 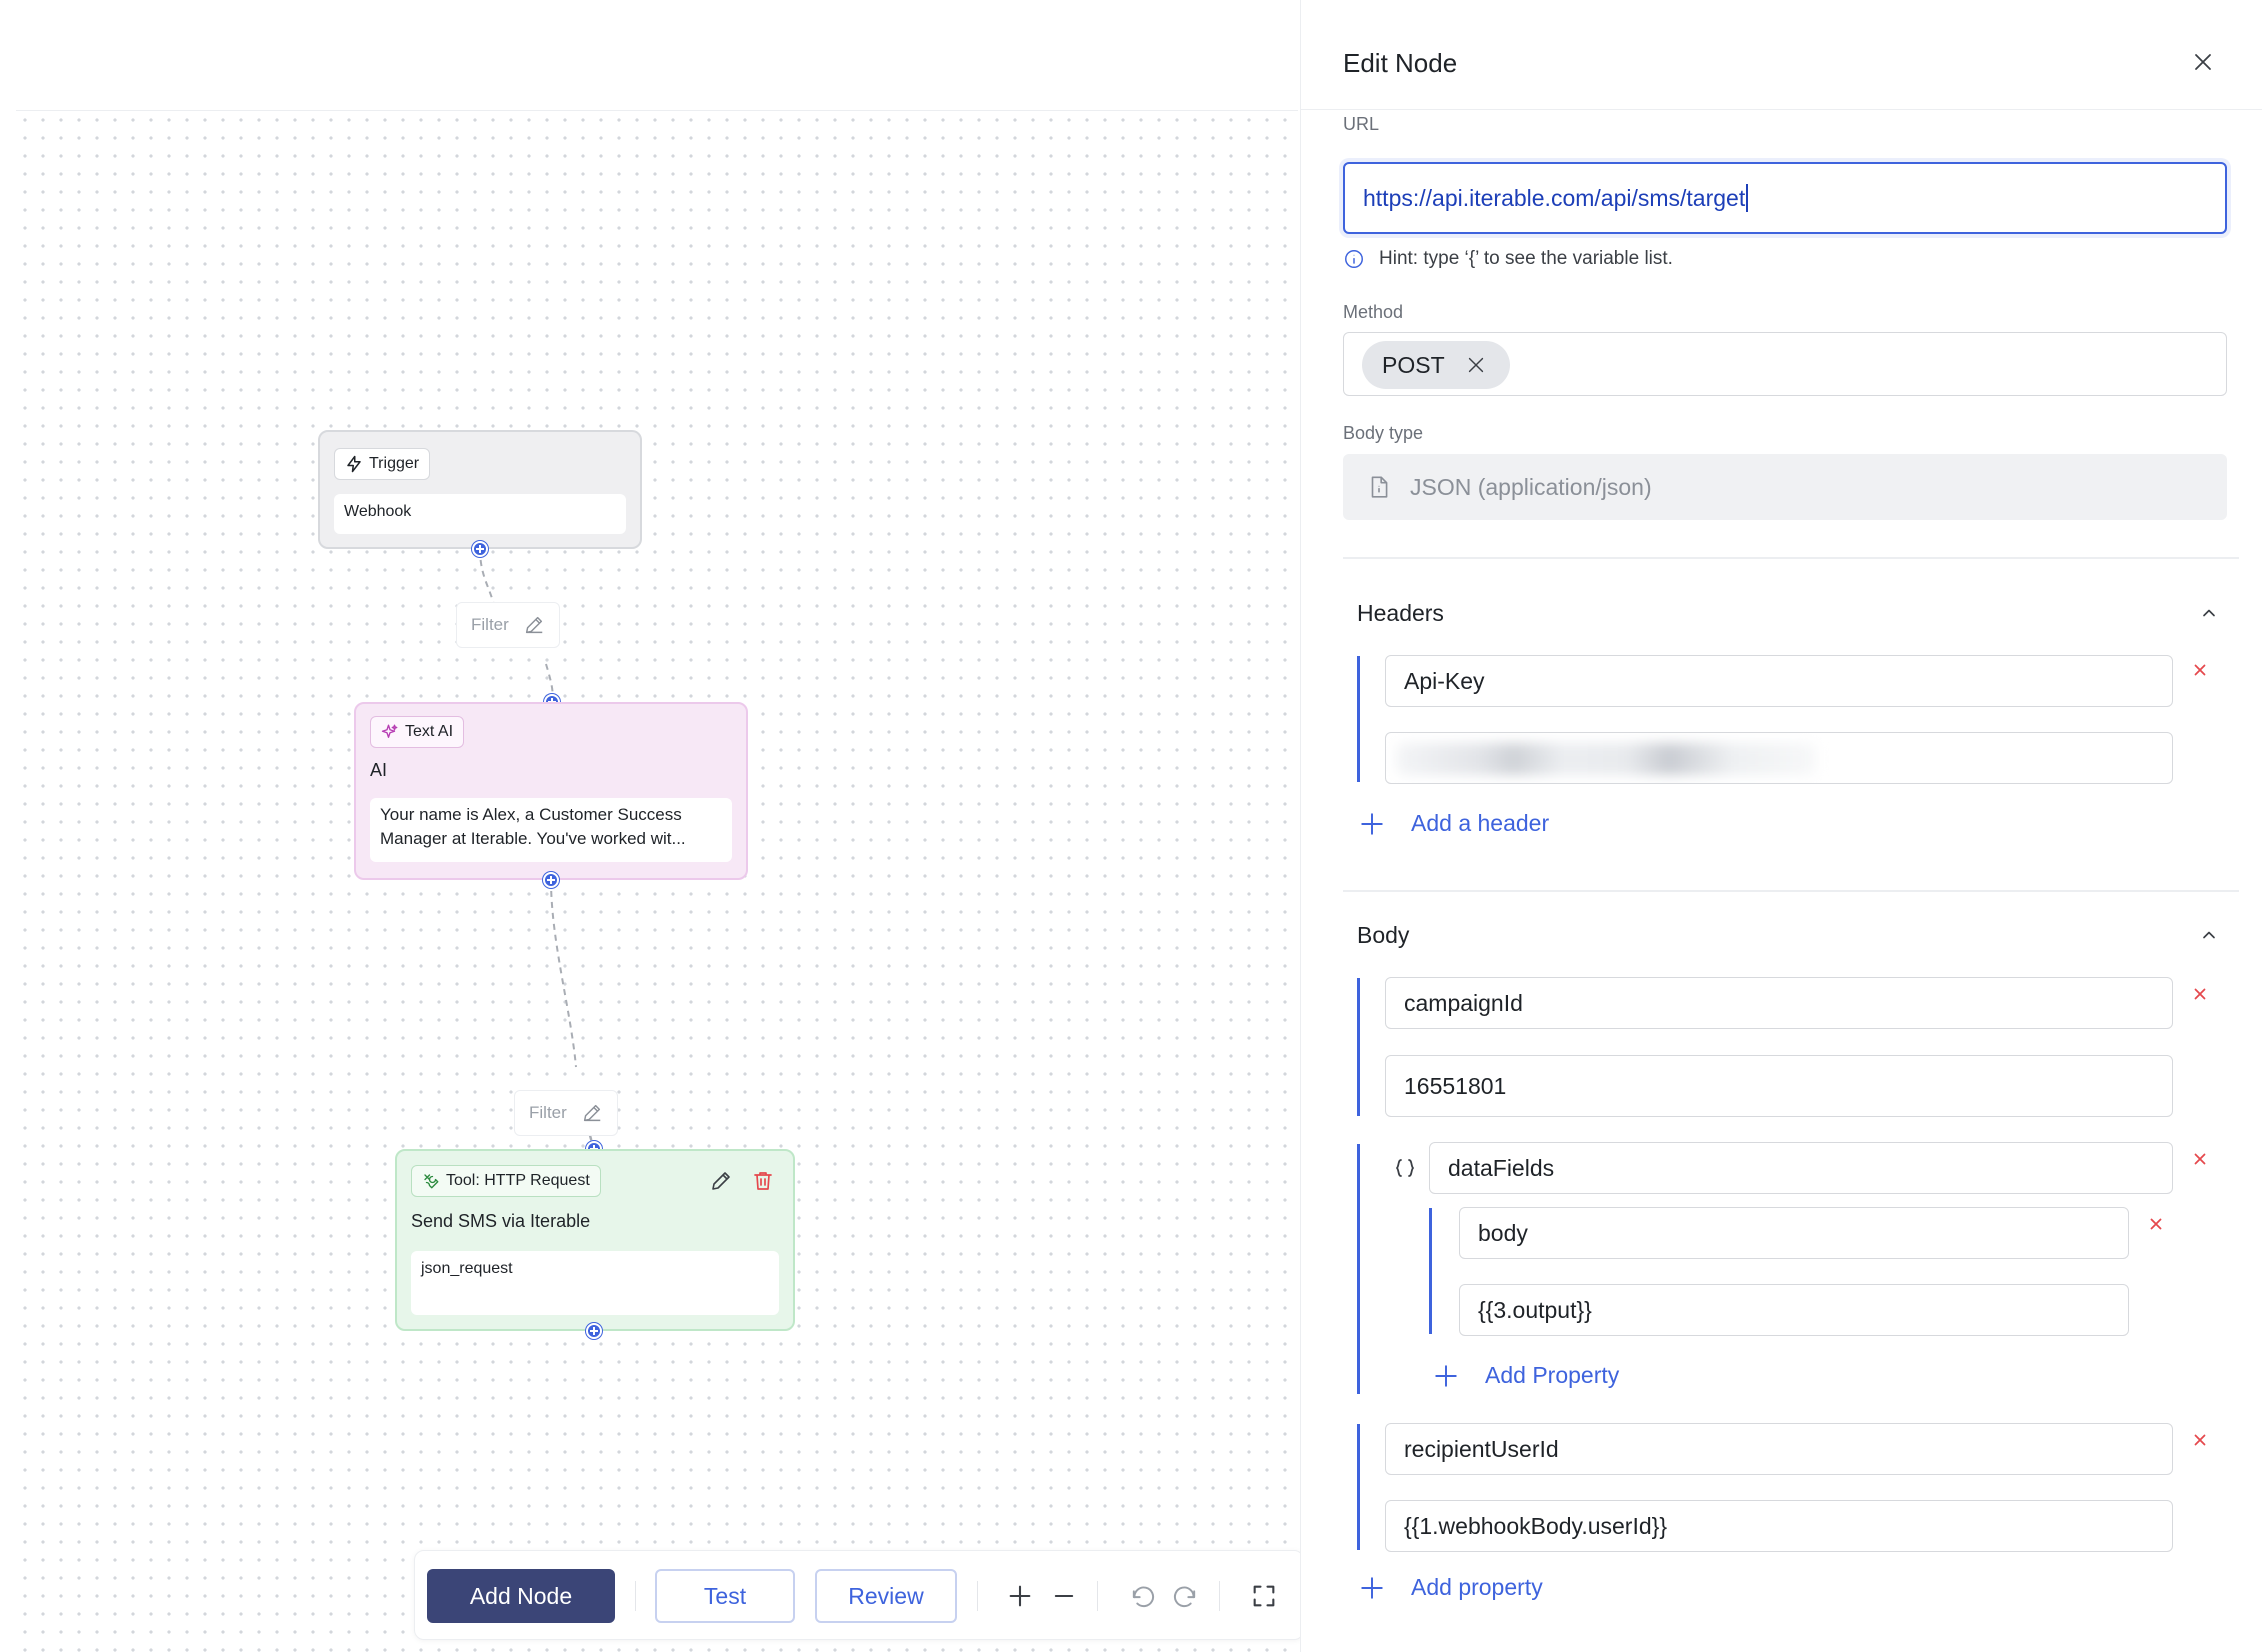 What do you see at coordinates (1535, 1309) in the screenshot?
I see `nested-value-value: {{3.output}}` at bounding box center [1535, 1309].